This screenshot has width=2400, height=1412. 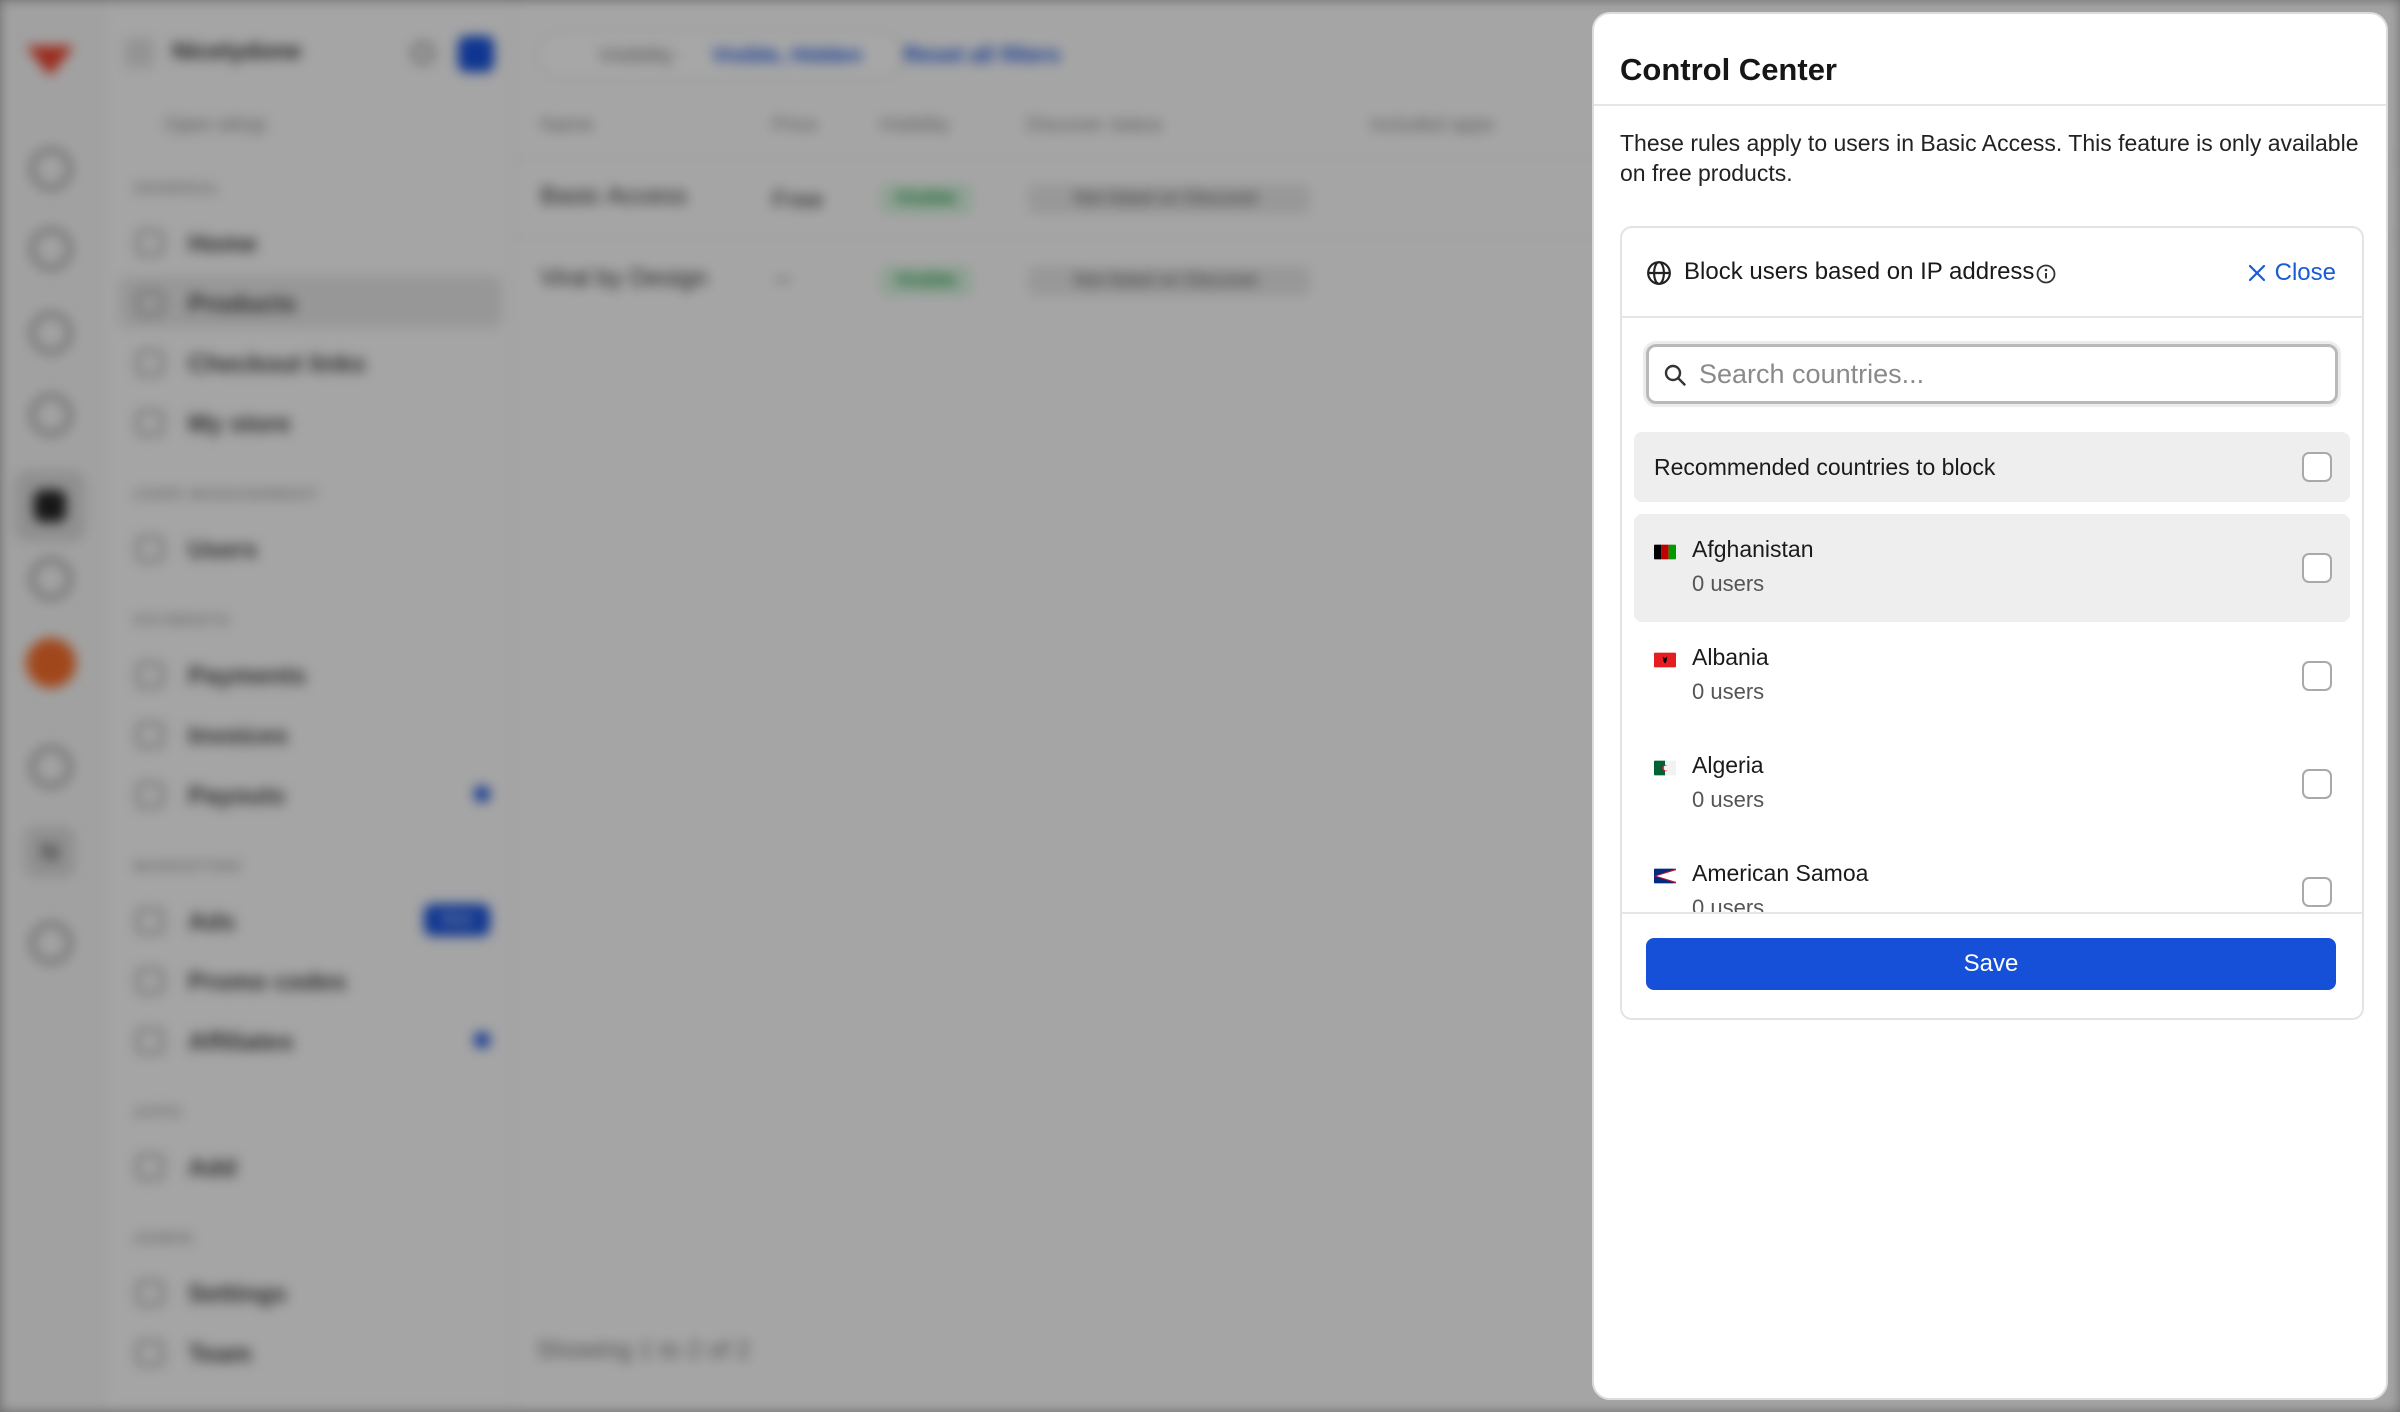 What do you see at coordinates (1992, 568) in the screenshot?
I see `country-row-afghanistan: Afghanistan 0 users` at bounding box center [1992, 568].